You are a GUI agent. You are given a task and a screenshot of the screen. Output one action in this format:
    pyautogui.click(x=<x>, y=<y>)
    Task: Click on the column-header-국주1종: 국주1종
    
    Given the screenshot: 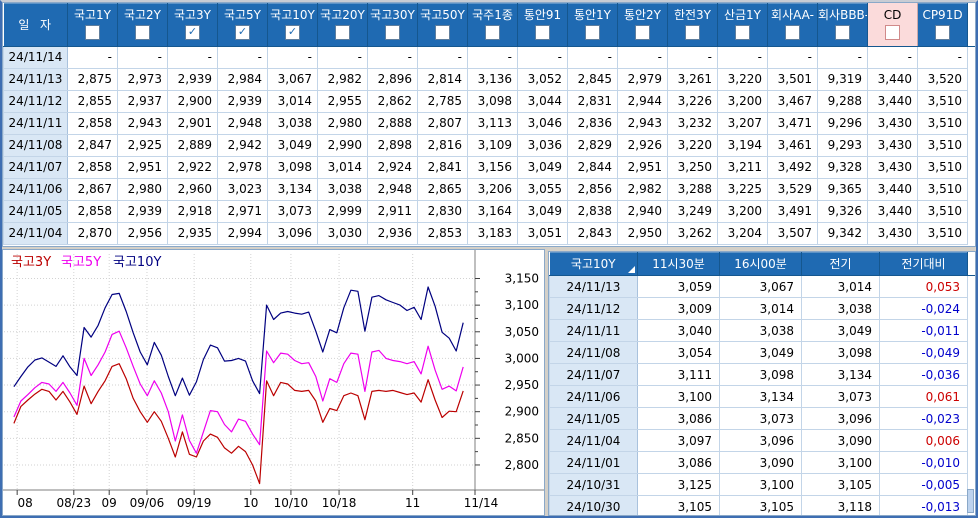 What is the action you would take?
    pyautogui.click(x=492, y=25)
    